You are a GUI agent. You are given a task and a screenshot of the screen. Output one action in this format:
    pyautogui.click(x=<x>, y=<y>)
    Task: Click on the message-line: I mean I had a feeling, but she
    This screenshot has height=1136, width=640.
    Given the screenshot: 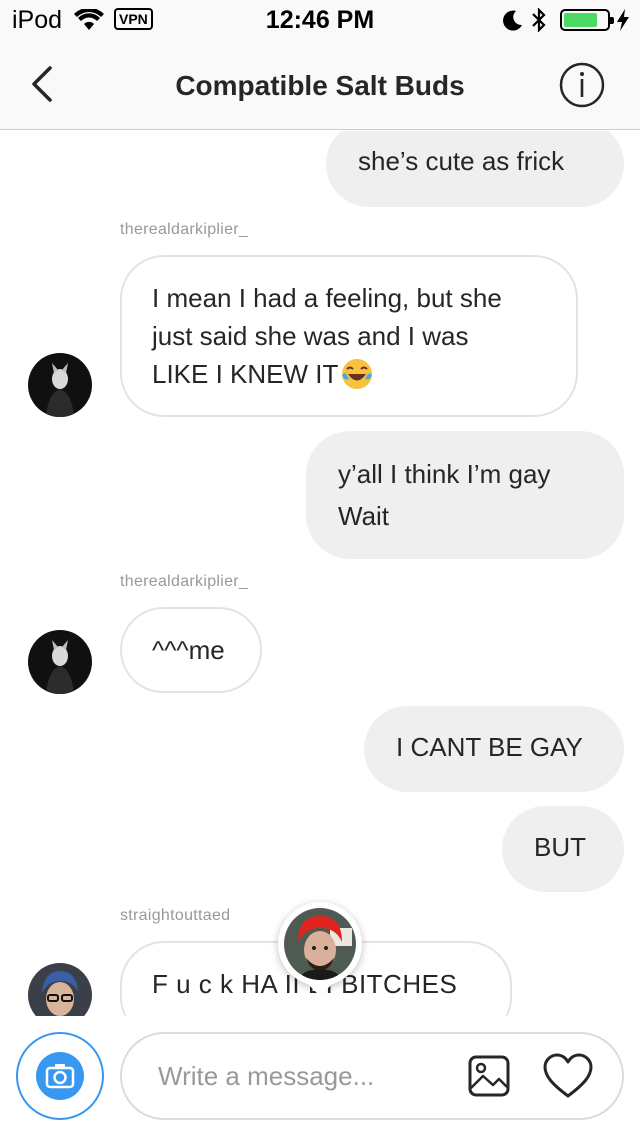 What is the action you would take?
    pyautogui.click(x=327, y=298)
    